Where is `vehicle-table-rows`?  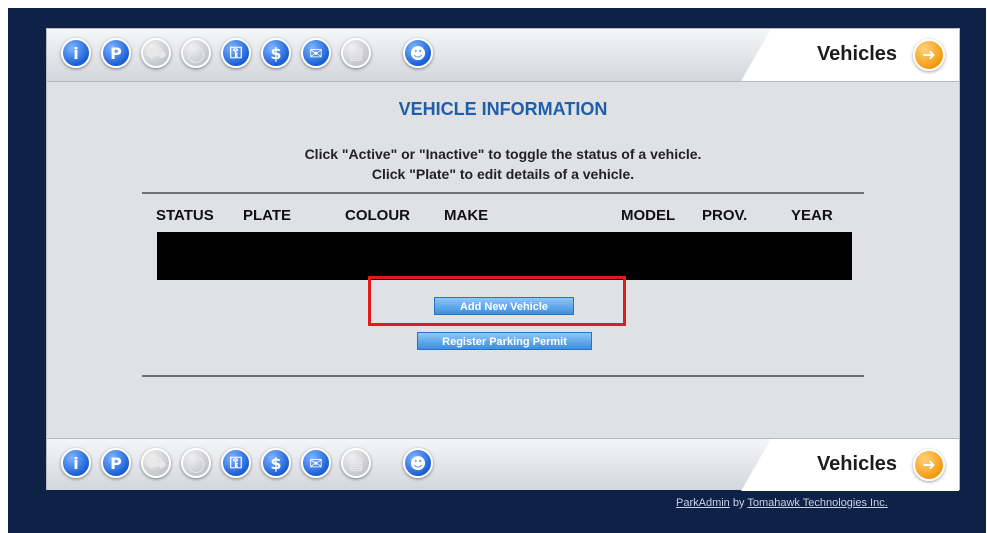
vehicle-table-rows is located at coordinates (504, 256).